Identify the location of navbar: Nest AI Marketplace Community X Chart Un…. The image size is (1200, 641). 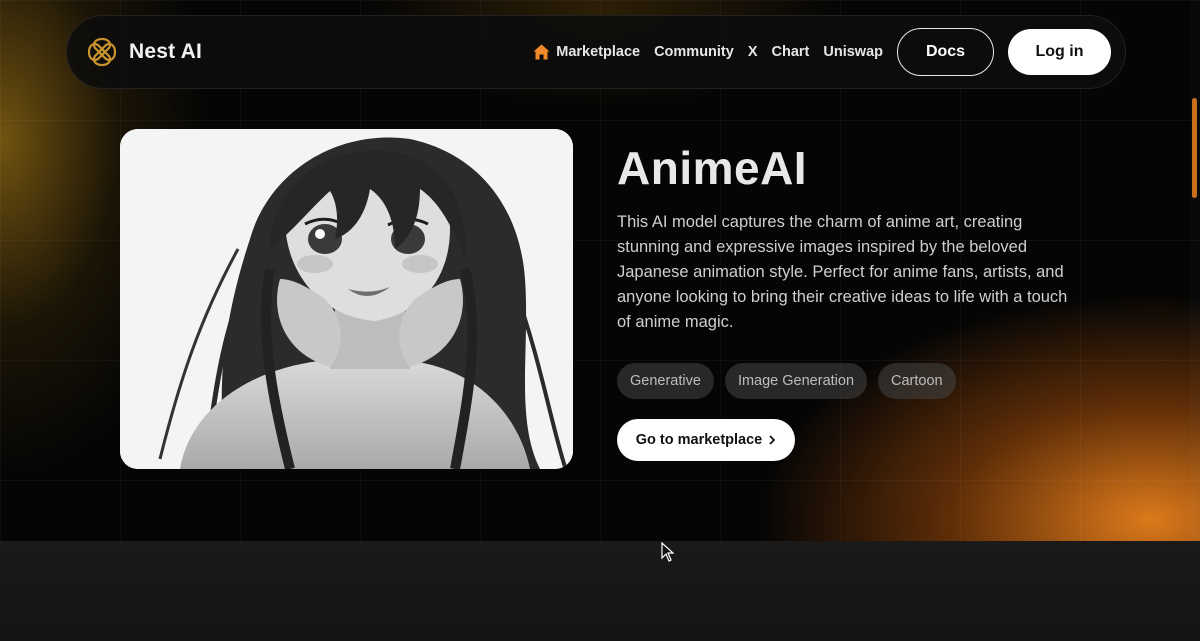
(596, 52).